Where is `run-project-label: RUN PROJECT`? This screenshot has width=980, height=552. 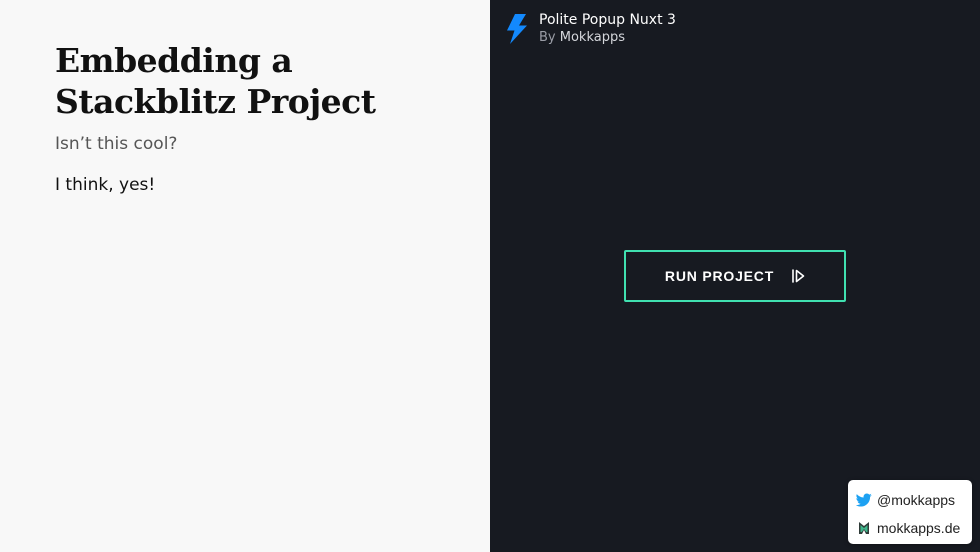
run-project-label: RUN PROJECT is located at coordinates (719, 276).